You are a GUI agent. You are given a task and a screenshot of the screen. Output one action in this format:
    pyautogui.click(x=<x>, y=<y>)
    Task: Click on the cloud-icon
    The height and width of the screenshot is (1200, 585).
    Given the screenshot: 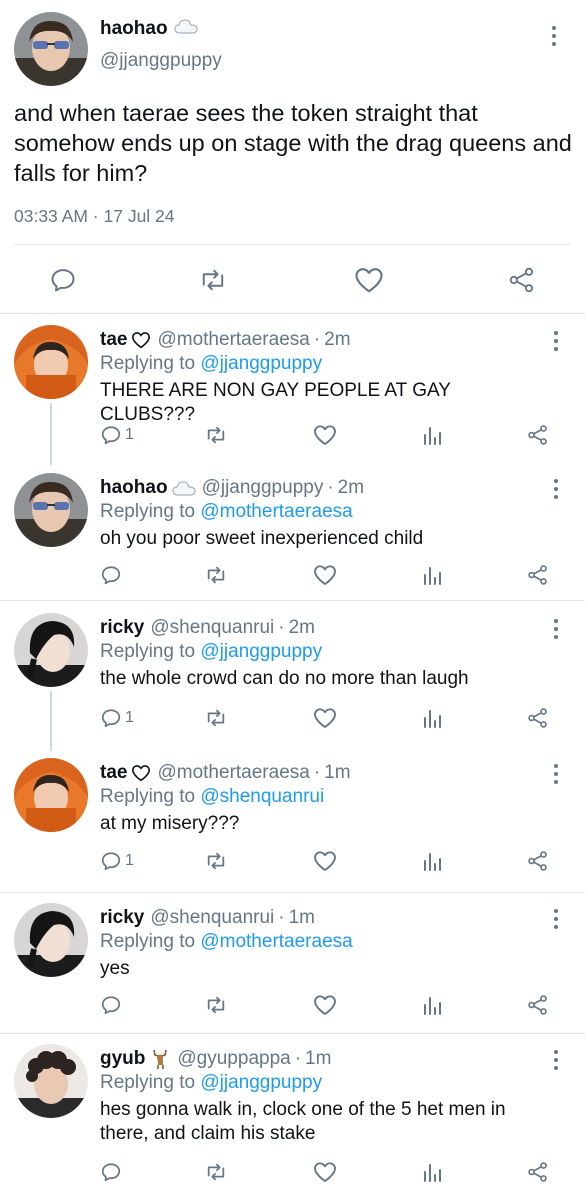 What is the action you would take?
    pyautogui.click(x=185, y=29)
    